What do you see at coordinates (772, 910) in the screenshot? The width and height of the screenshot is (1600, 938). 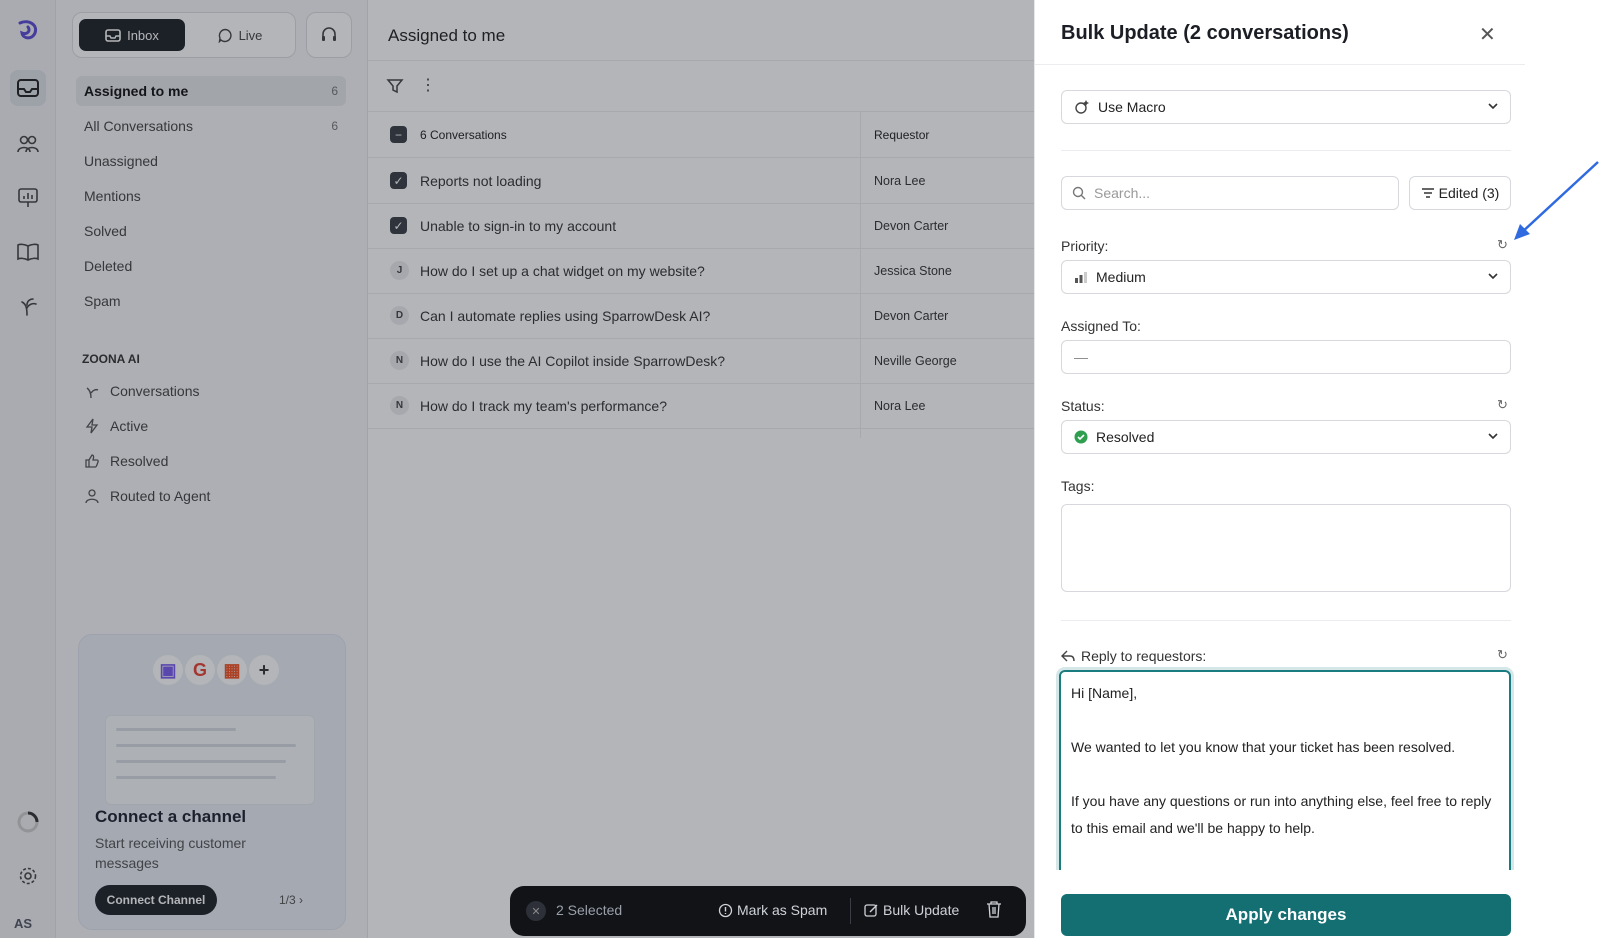 I see `mark-spam-button: Mark as Spam` at bounding box center [772, 910].